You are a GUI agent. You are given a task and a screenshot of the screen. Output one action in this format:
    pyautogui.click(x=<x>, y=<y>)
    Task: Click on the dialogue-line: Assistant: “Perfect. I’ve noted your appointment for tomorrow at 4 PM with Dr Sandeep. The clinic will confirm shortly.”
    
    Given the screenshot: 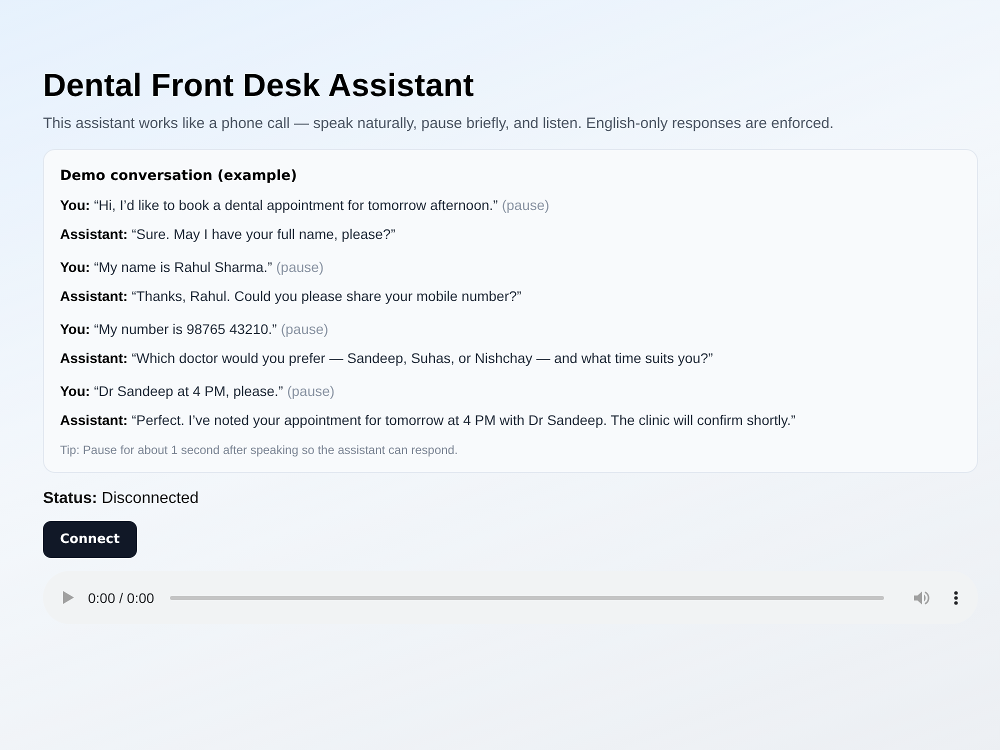 What is the action you would take?
    pyautogui.click(x=428, y=420)
    